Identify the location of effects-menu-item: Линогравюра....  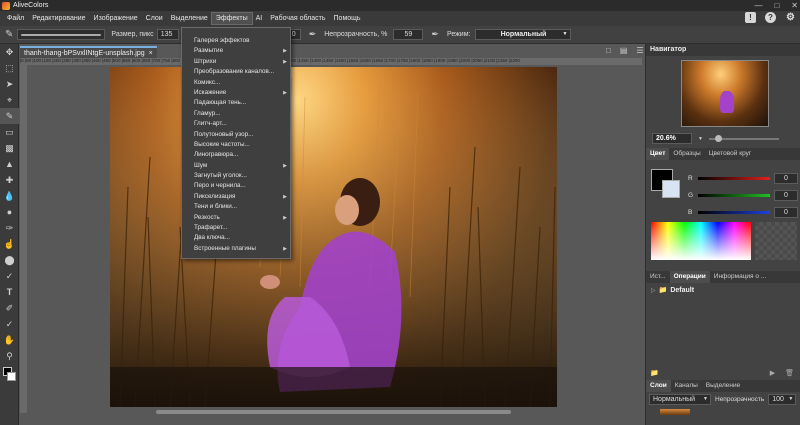
(236, 155).